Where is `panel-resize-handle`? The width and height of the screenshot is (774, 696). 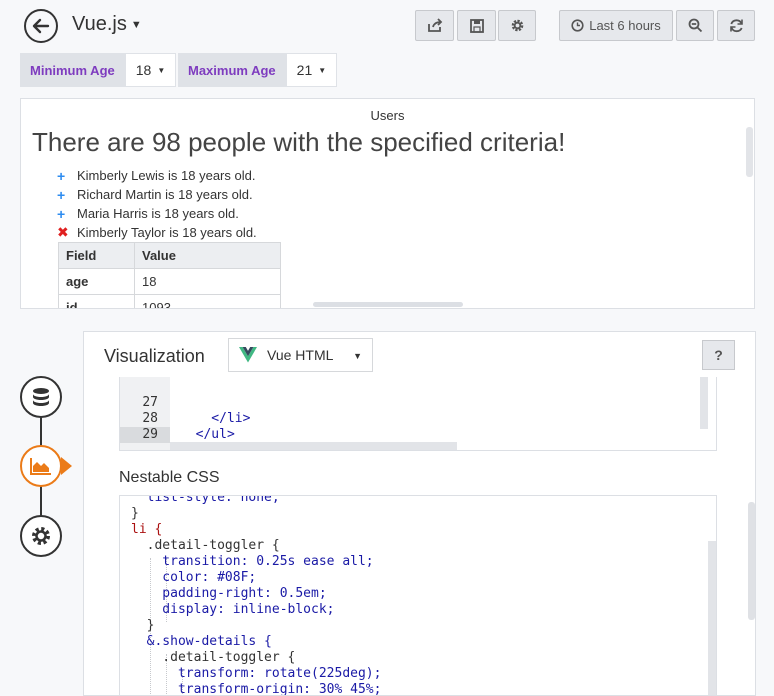 panel-resize-handle is located at coordinates (388, 304).